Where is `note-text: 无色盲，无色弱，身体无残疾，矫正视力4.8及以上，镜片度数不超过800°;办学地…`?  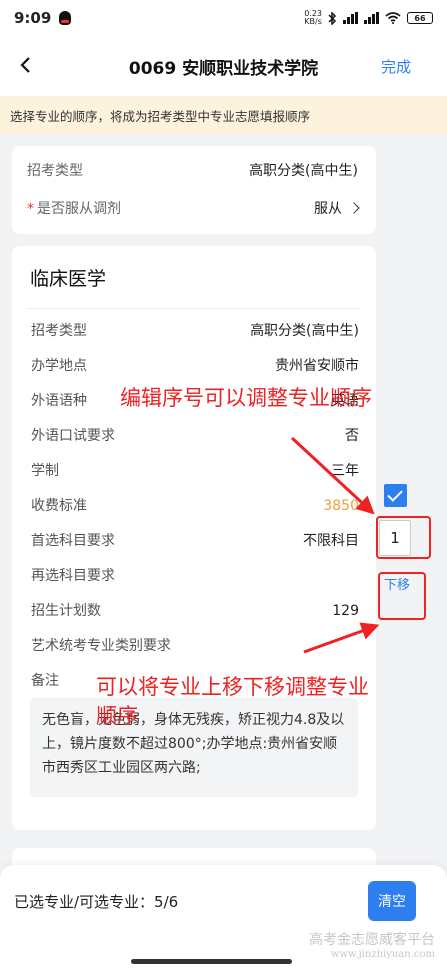 note-text: 无色盲，无色弱，身体无残疾，矫正视力4.8及以上，镜片度数不超过800°;办学地… is located at coordinates (194, 747).